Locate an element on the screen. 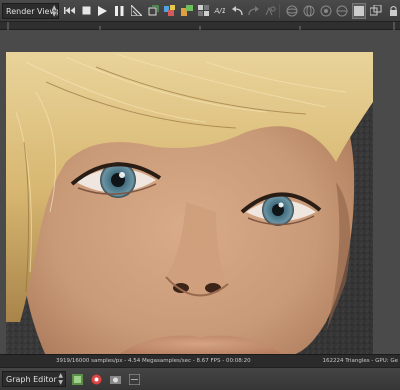 The image size is (400, 390). undo-icon is located at coordinates (237, 11).